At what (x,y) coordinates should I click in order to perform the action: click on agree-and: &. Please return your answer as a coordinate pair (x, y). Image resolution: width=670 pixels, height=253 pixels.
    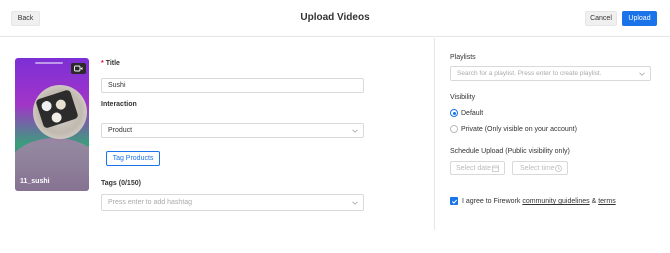
    Looking at the image, I should click on (594, 201).